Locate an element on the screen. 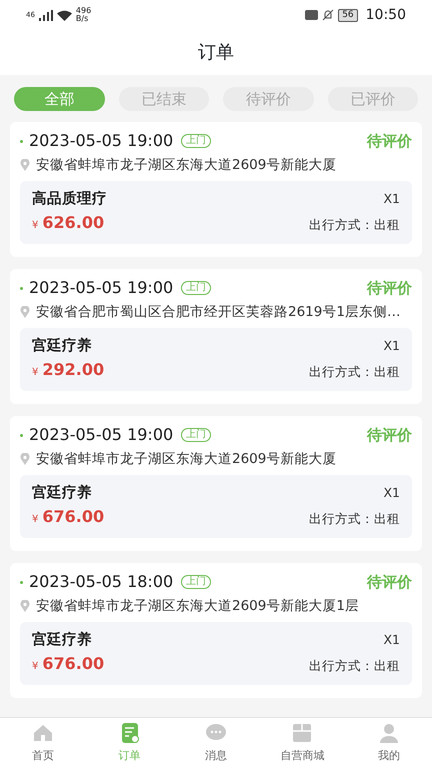 The width and height of the screenshot is (432, 768). nav-tab: 首页 is located at coordinates (43, 756).